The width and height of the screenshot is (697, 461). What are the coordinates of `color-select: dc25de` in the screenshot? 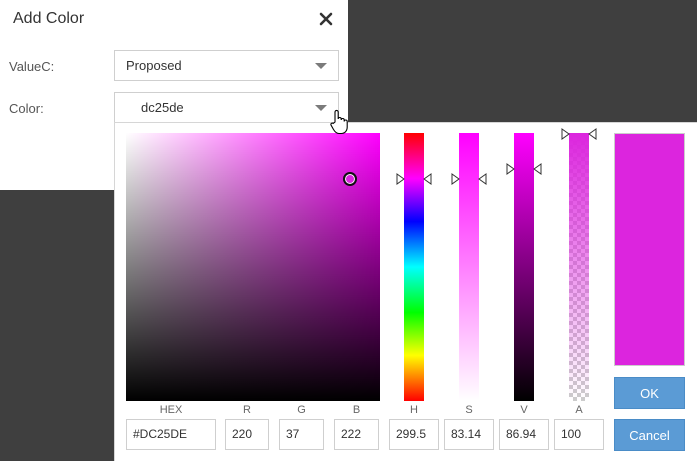 It's located at (226, 107).